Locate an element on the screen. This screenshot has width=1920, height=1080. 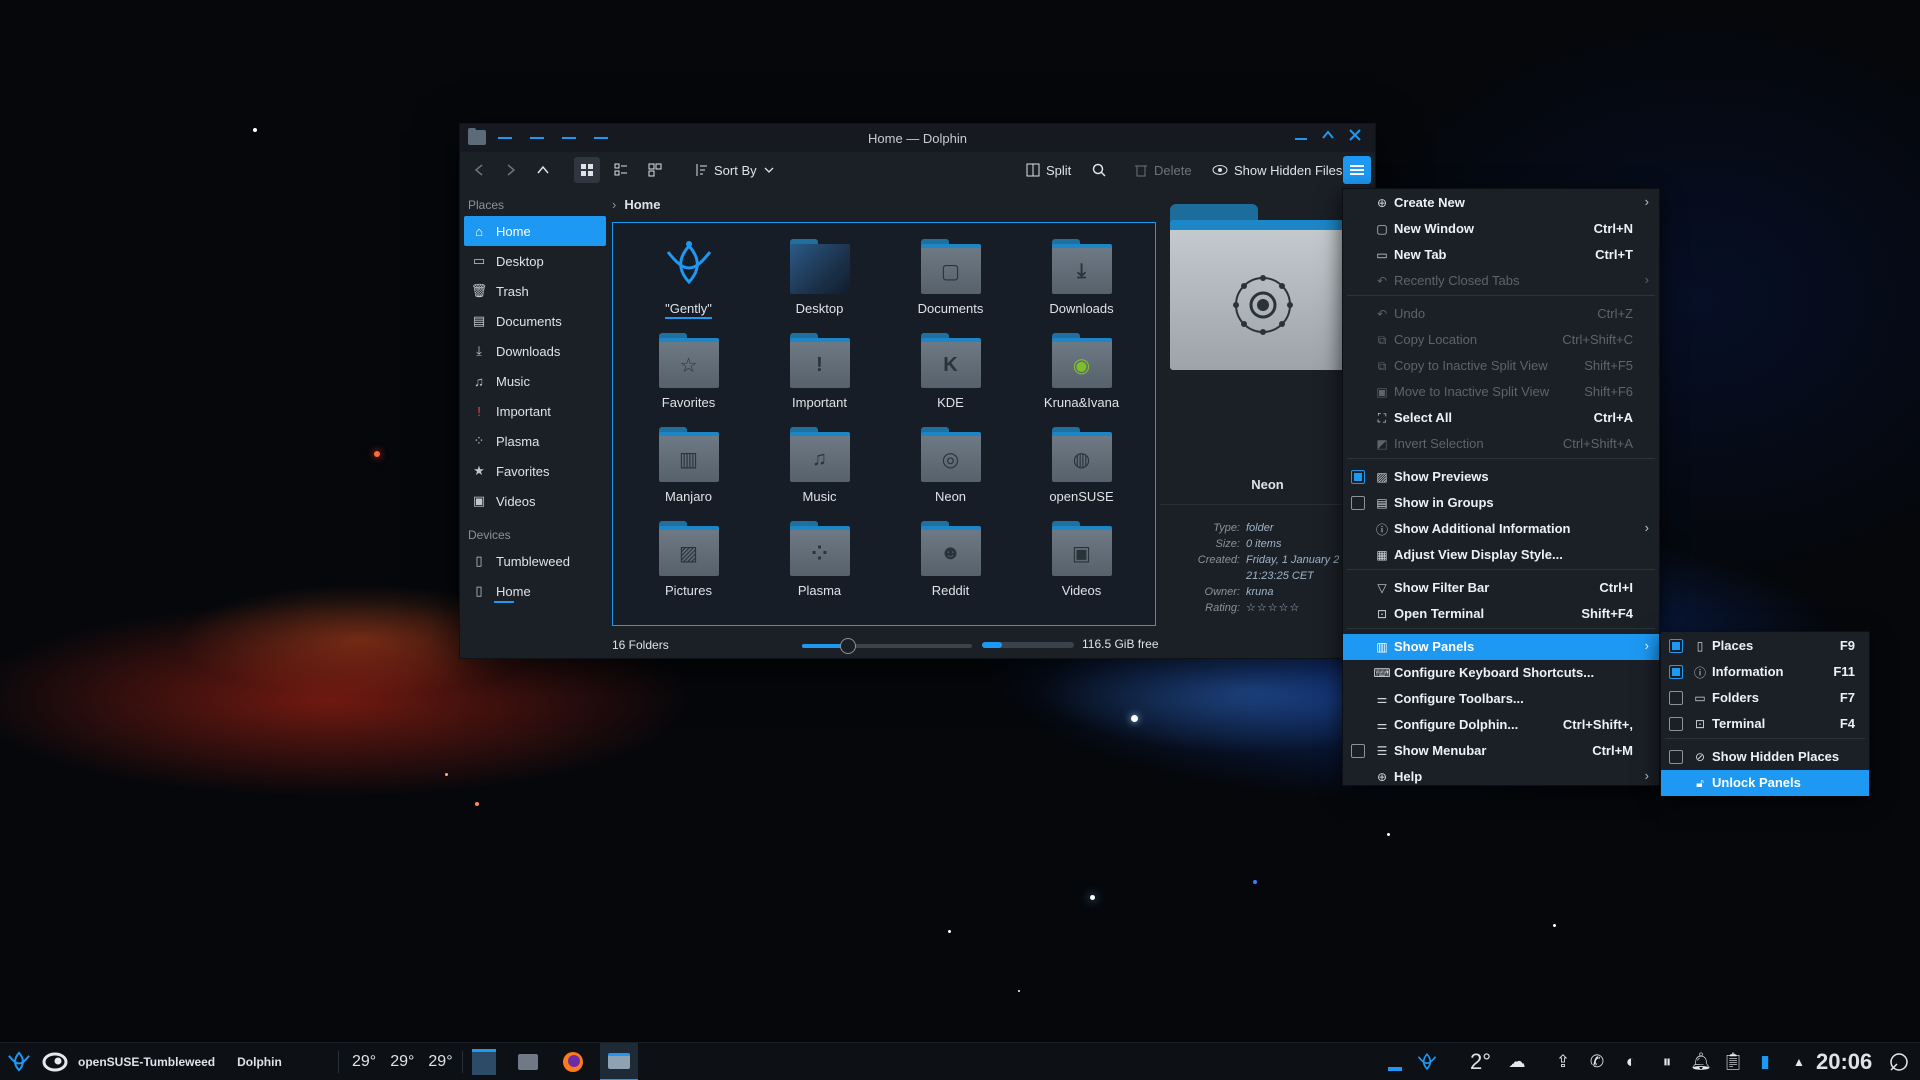
file-item-downloads: ⤓ Downloads is located at coordinates (1081, 278).